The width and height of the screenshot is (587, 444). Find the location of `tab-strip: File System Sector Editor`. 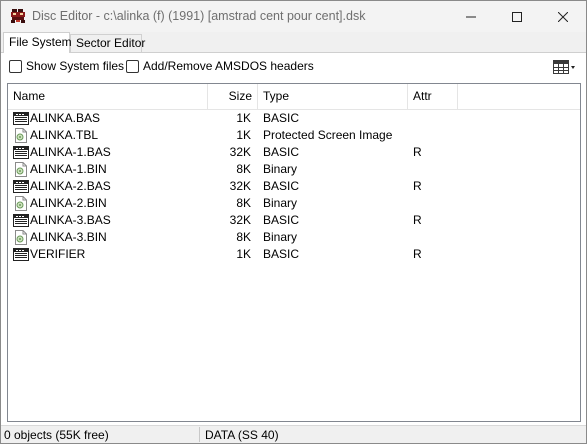

tab-strip: File System Sector Editor is located at coordinates (293, 42).